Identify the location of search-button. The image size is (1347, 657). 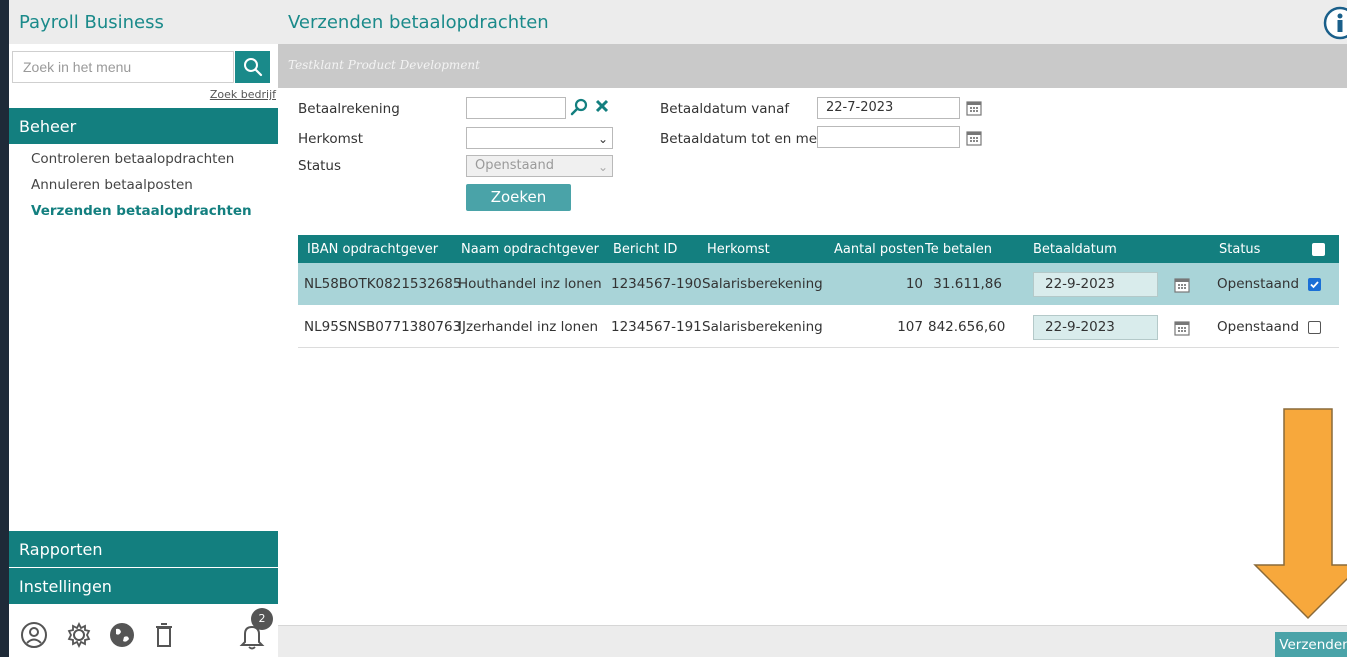
(252, 67).